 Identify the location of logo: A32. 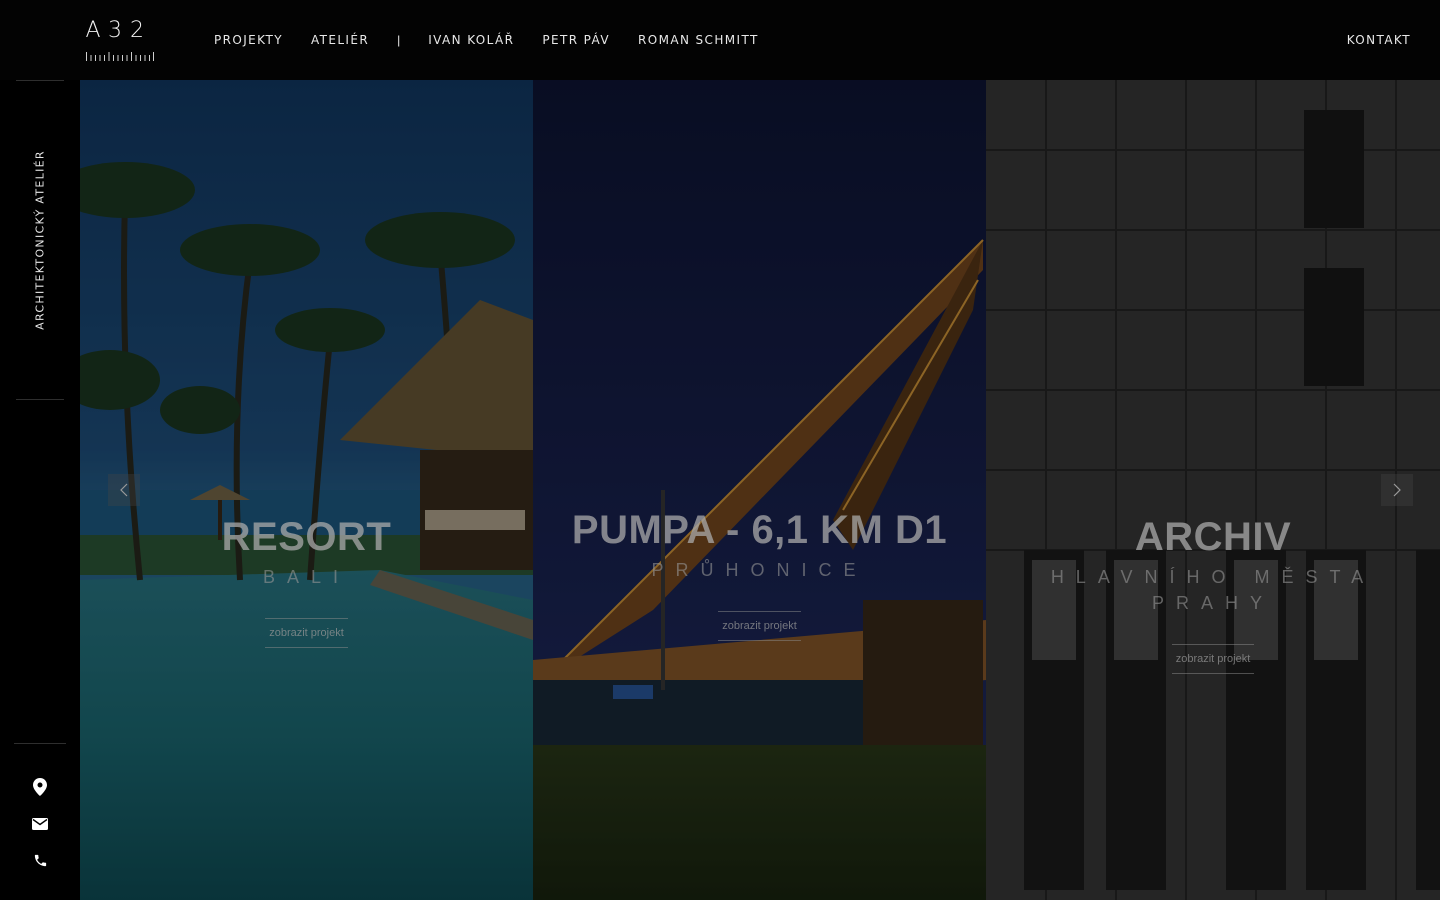
(120, 40).